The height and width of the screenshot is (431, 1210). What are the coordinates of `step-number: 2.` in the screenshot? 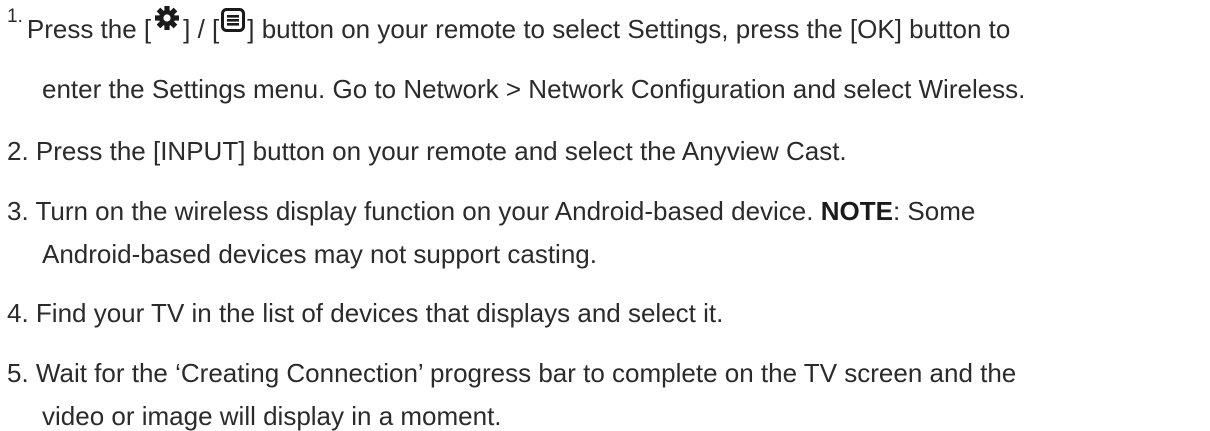 It's located at (18, 151).